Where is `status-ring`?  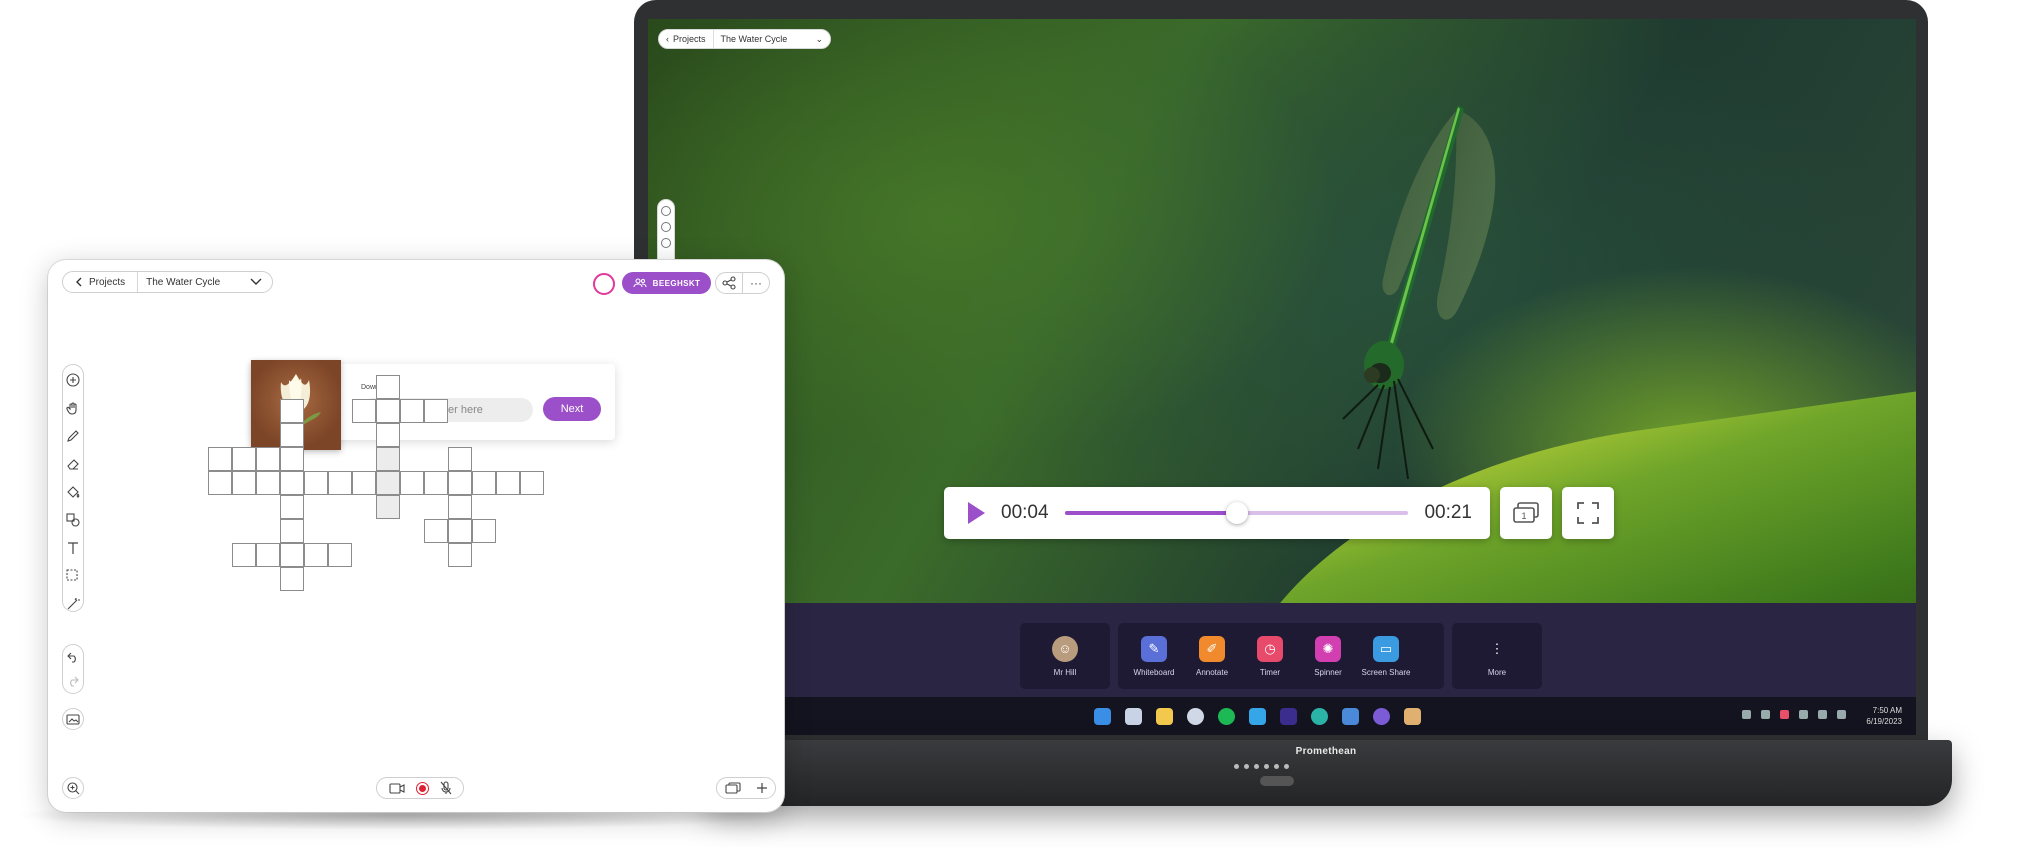
status-ring is located at coordinates (604, 284).